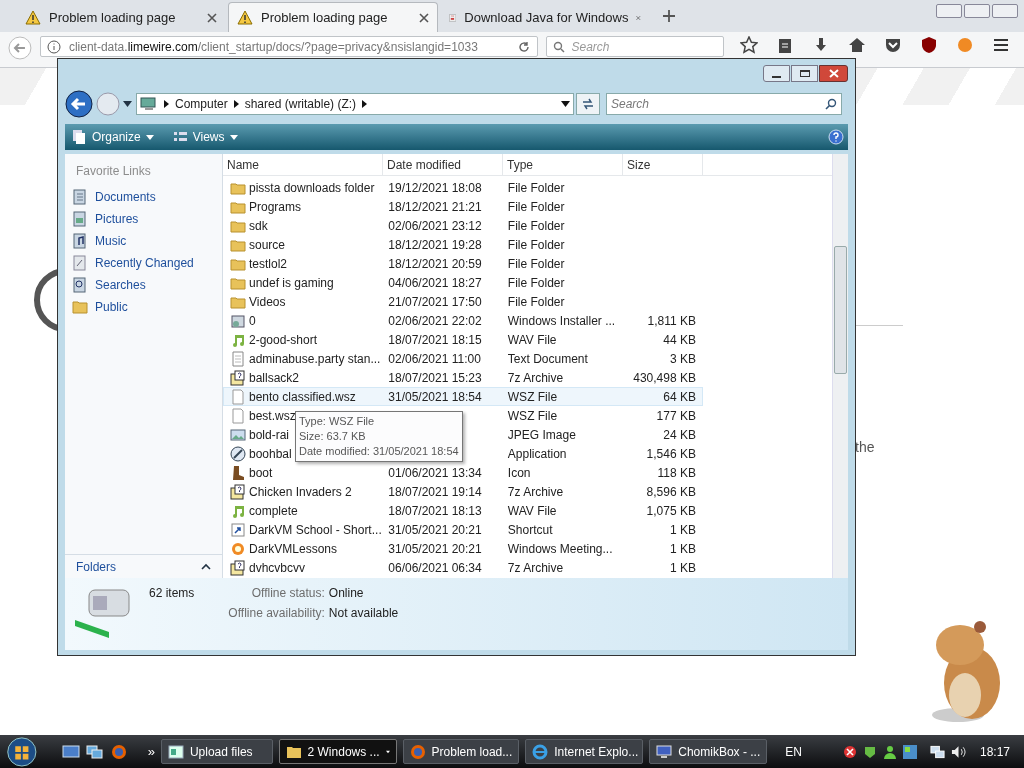 The width and height of the screenshot is (1024, 768). What do you see at coordinates (204, 137) in the screenshot?
I see `toolbar-button: Views` at bounding box center [204, 137].